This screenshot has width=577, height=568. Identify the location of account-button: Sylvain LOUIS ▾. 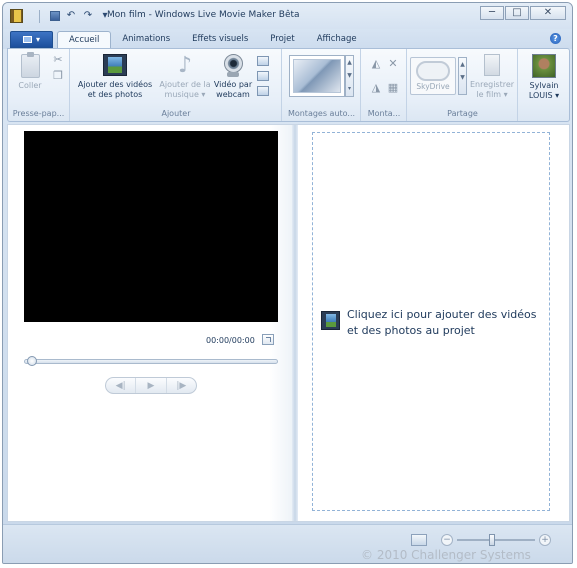
(544, 77).